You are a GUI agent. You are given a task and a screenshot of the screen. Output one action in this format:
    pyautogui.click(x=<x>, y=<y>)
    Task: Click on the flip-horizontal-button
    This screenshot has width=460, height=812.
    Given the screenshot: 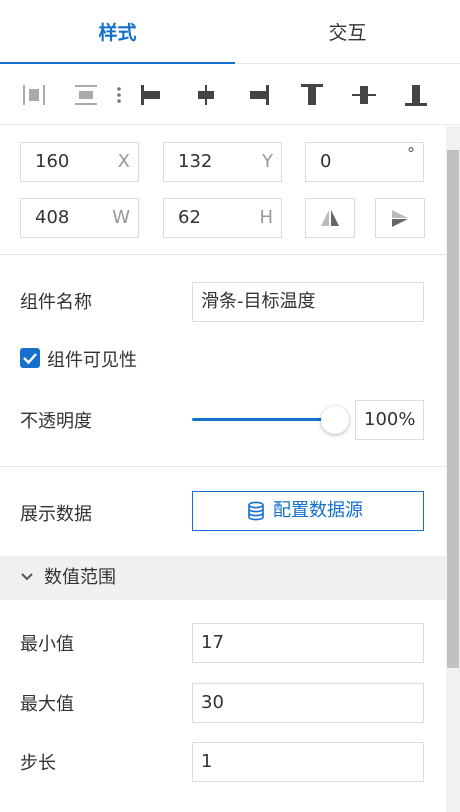 What is the action you would take?
    pyautogui.click(x=330, y=218)
    